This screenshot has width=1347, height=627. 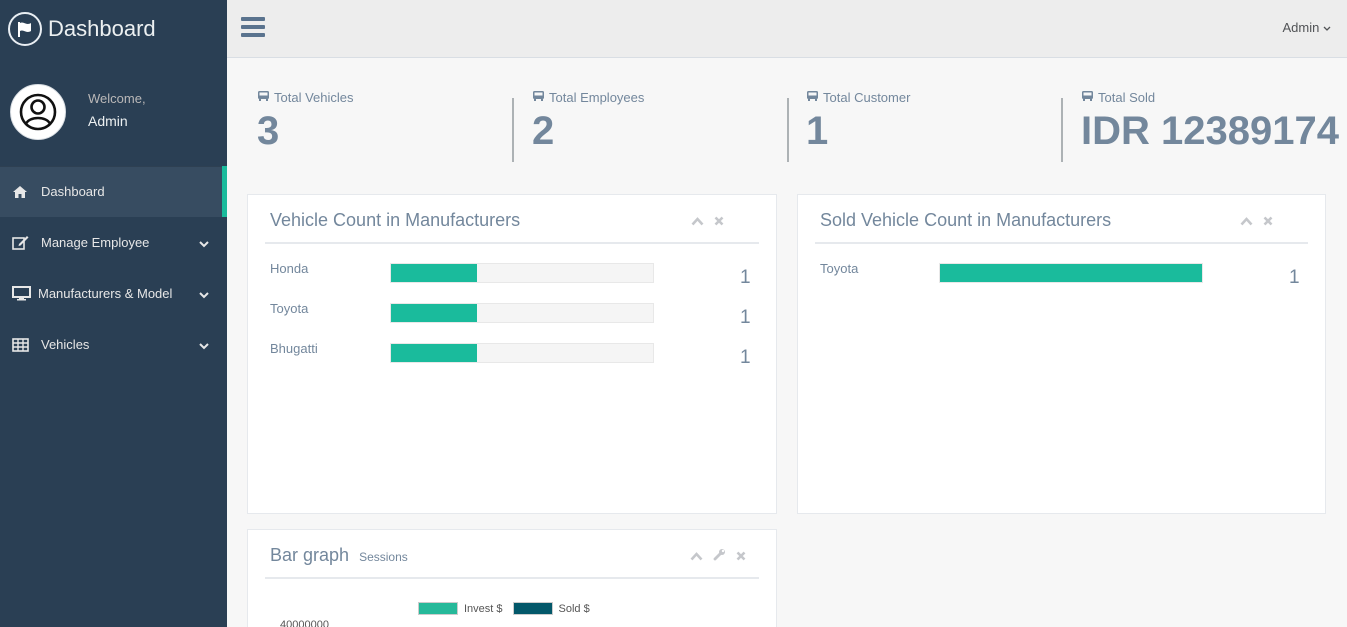 I want to click on user-dropdown: Admin, so click(x=1307, y=27).